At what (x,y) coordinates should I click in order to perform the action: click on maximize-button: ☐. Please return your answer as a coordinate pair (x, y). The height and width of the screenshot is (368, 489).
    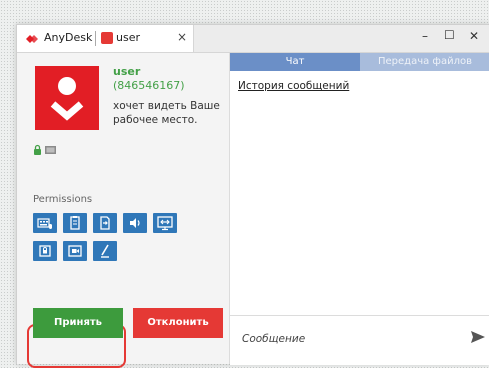
    Looking at the image, I should click on (449, 35).